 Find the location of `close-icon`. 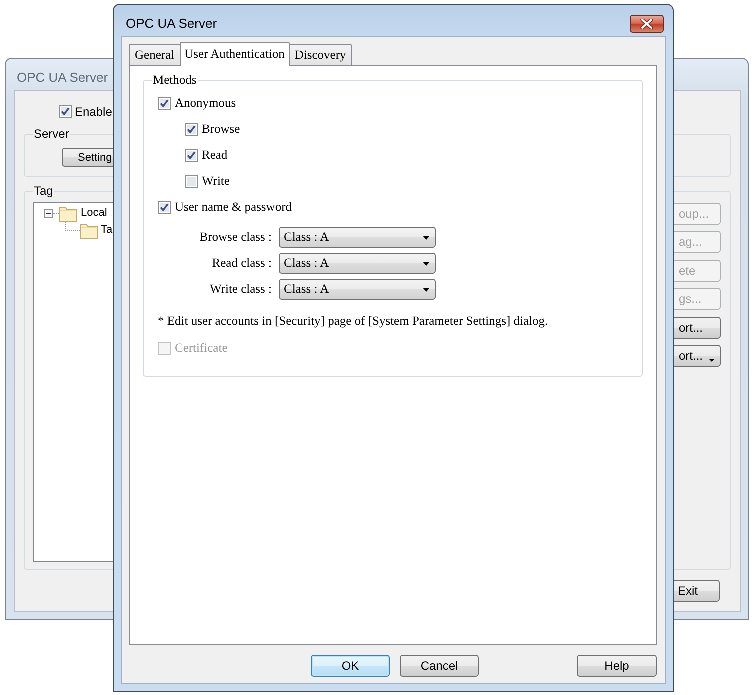

close-icon is located at coordinates (647, 23).